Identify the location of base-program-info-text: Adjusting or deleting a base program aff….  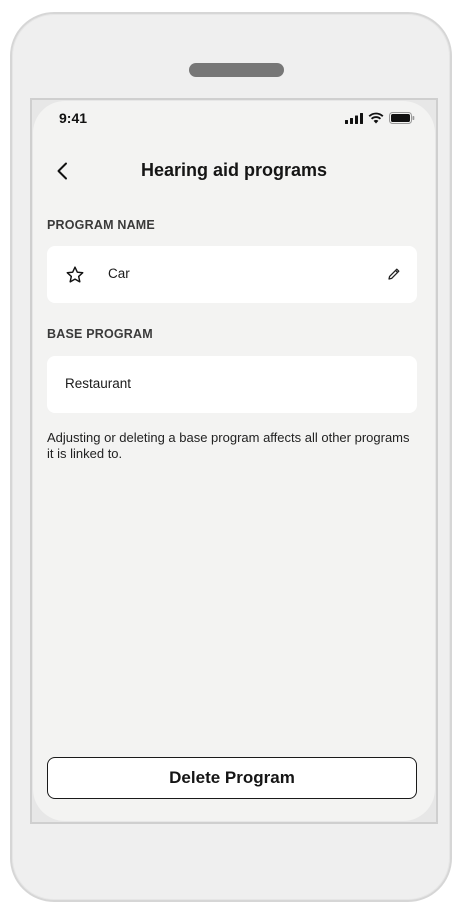
(228, 445).